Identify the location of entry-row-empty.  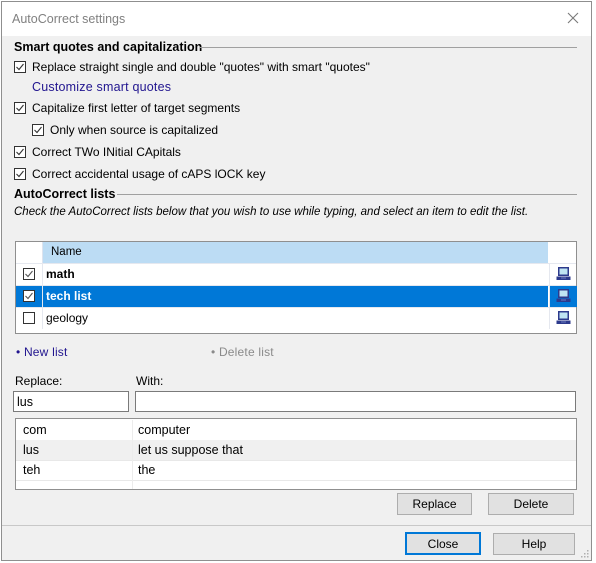
(296, 484).